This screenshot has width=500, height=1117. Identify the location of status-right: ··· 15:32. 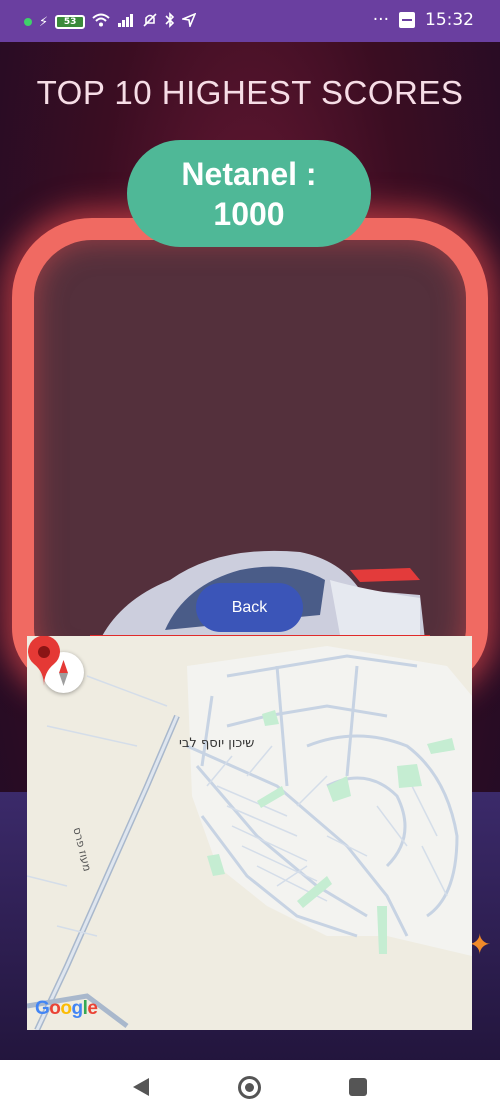
(423, 20).